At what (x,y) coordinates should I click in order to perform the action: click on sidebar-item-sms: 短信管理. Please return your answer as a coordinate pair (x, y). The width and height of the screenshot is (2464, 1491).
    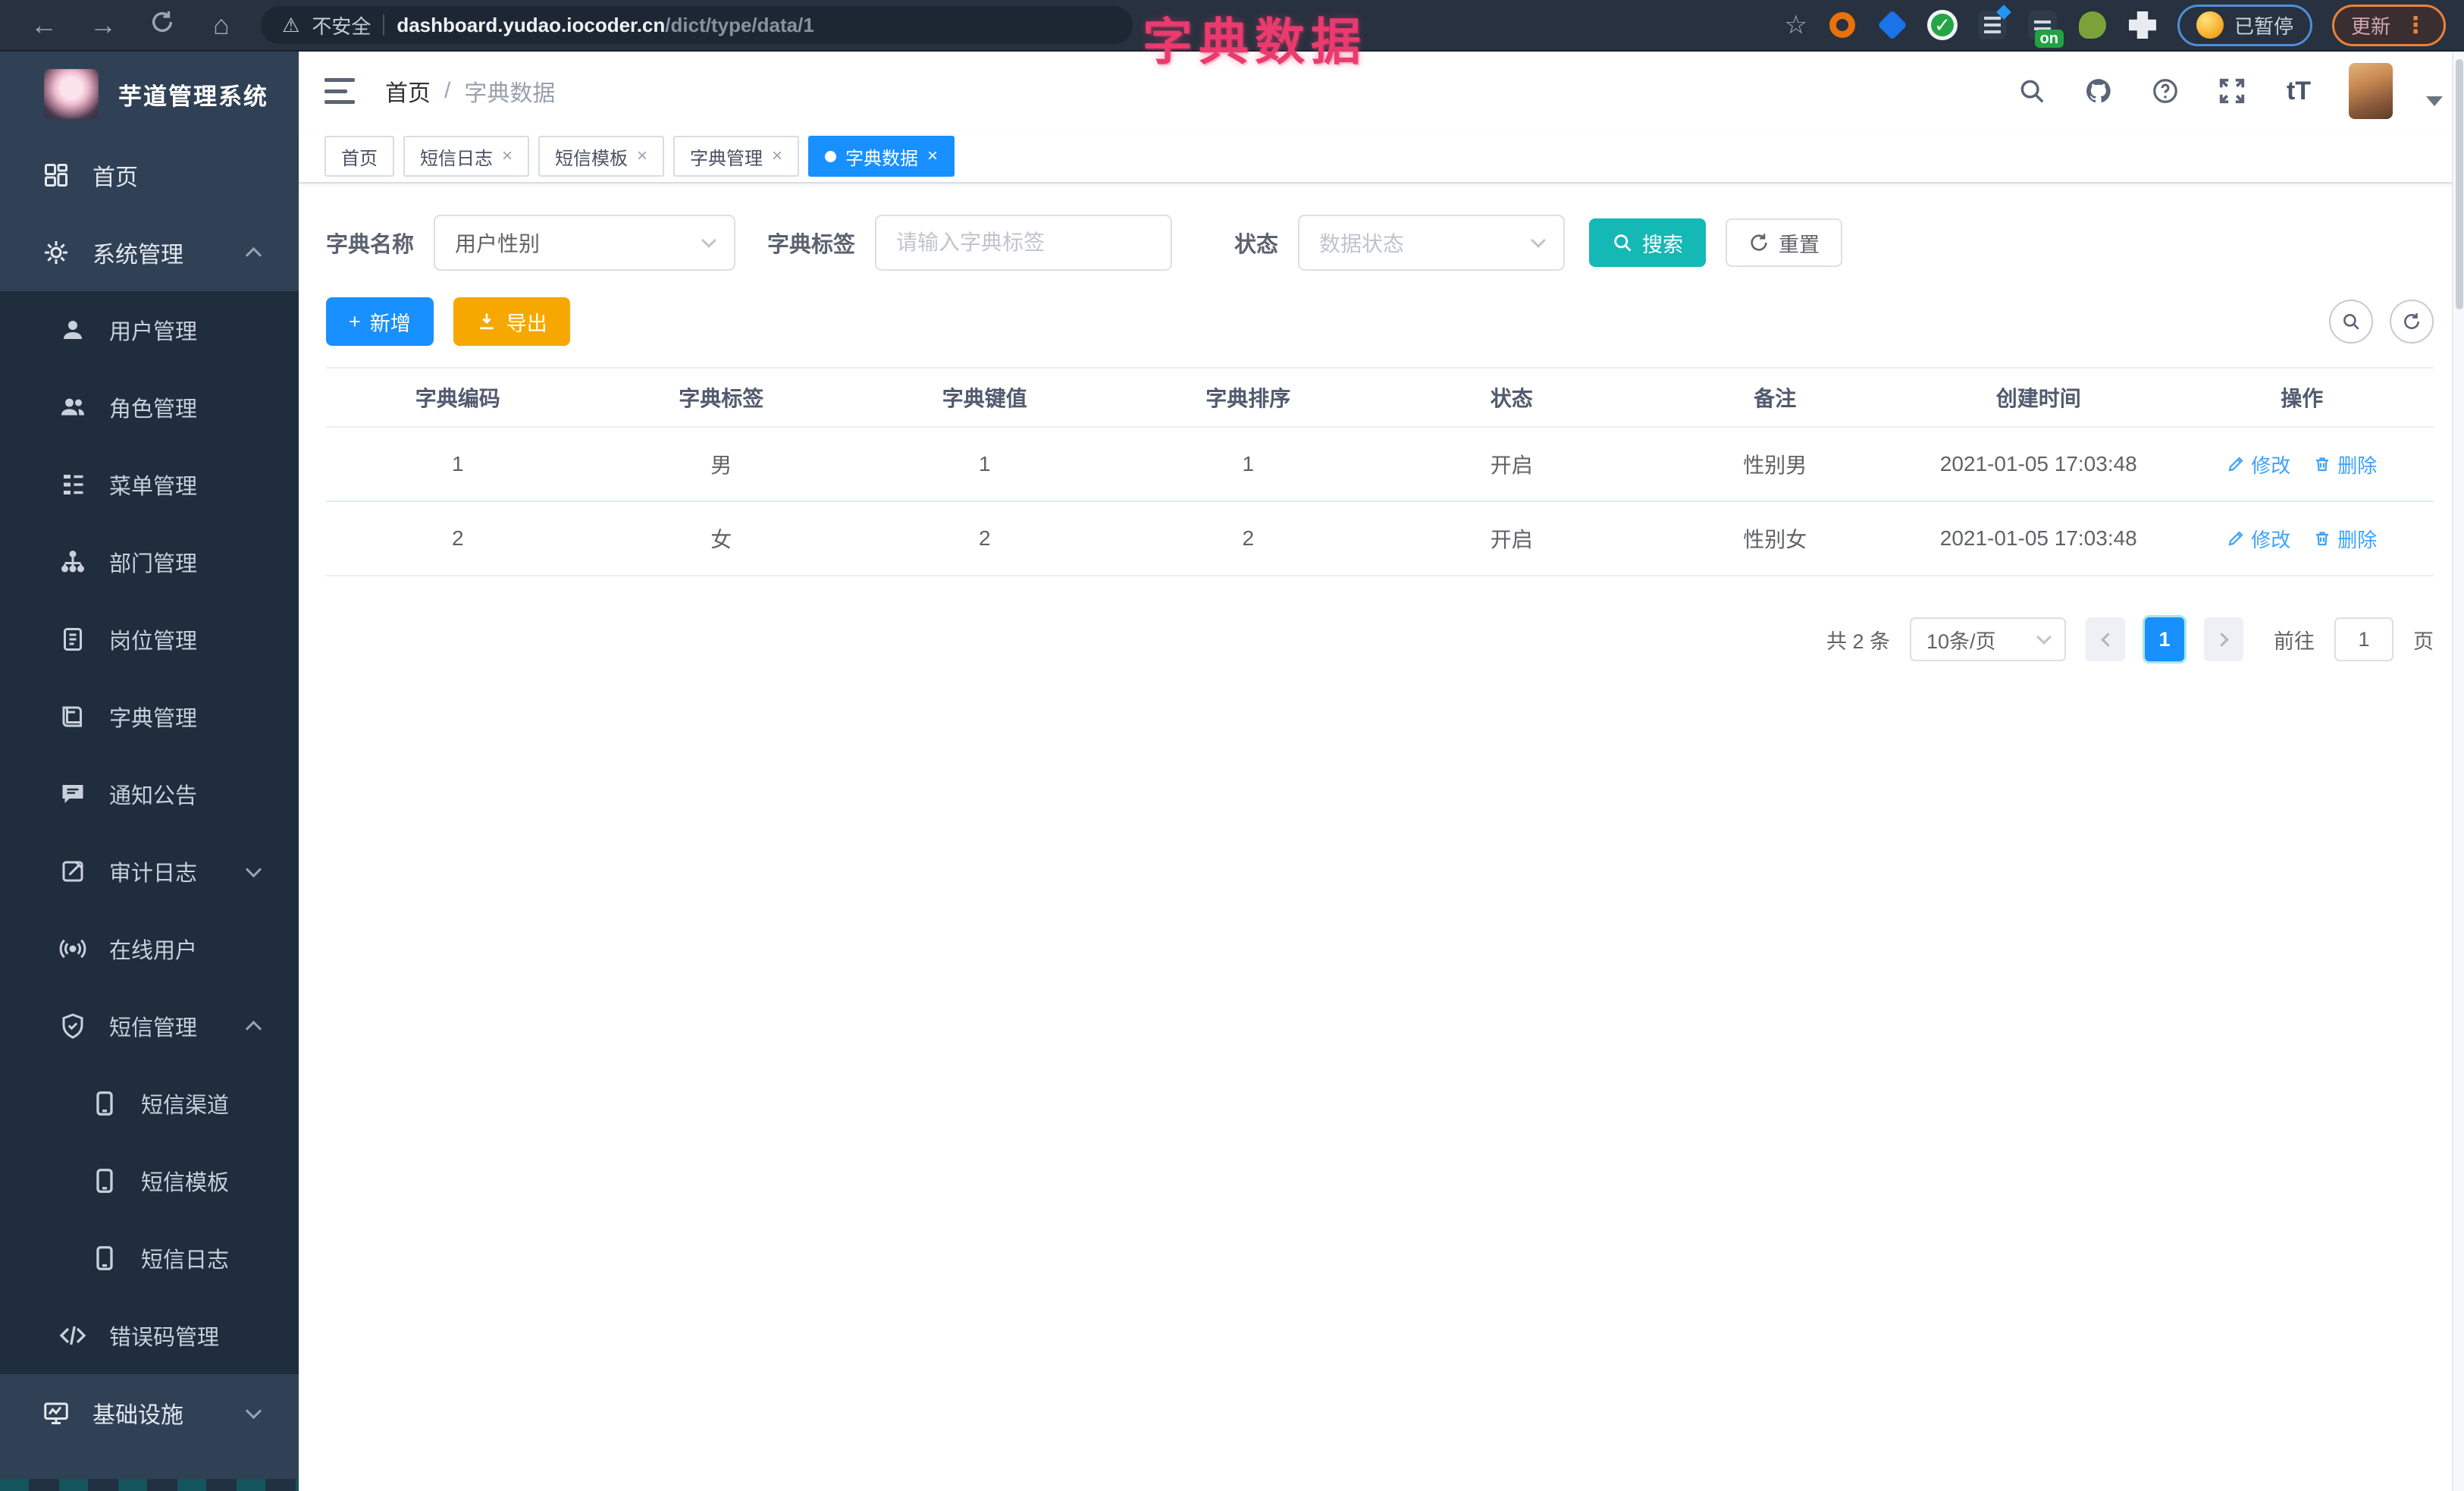
    Looking at the image, I should click on (150, 1026).